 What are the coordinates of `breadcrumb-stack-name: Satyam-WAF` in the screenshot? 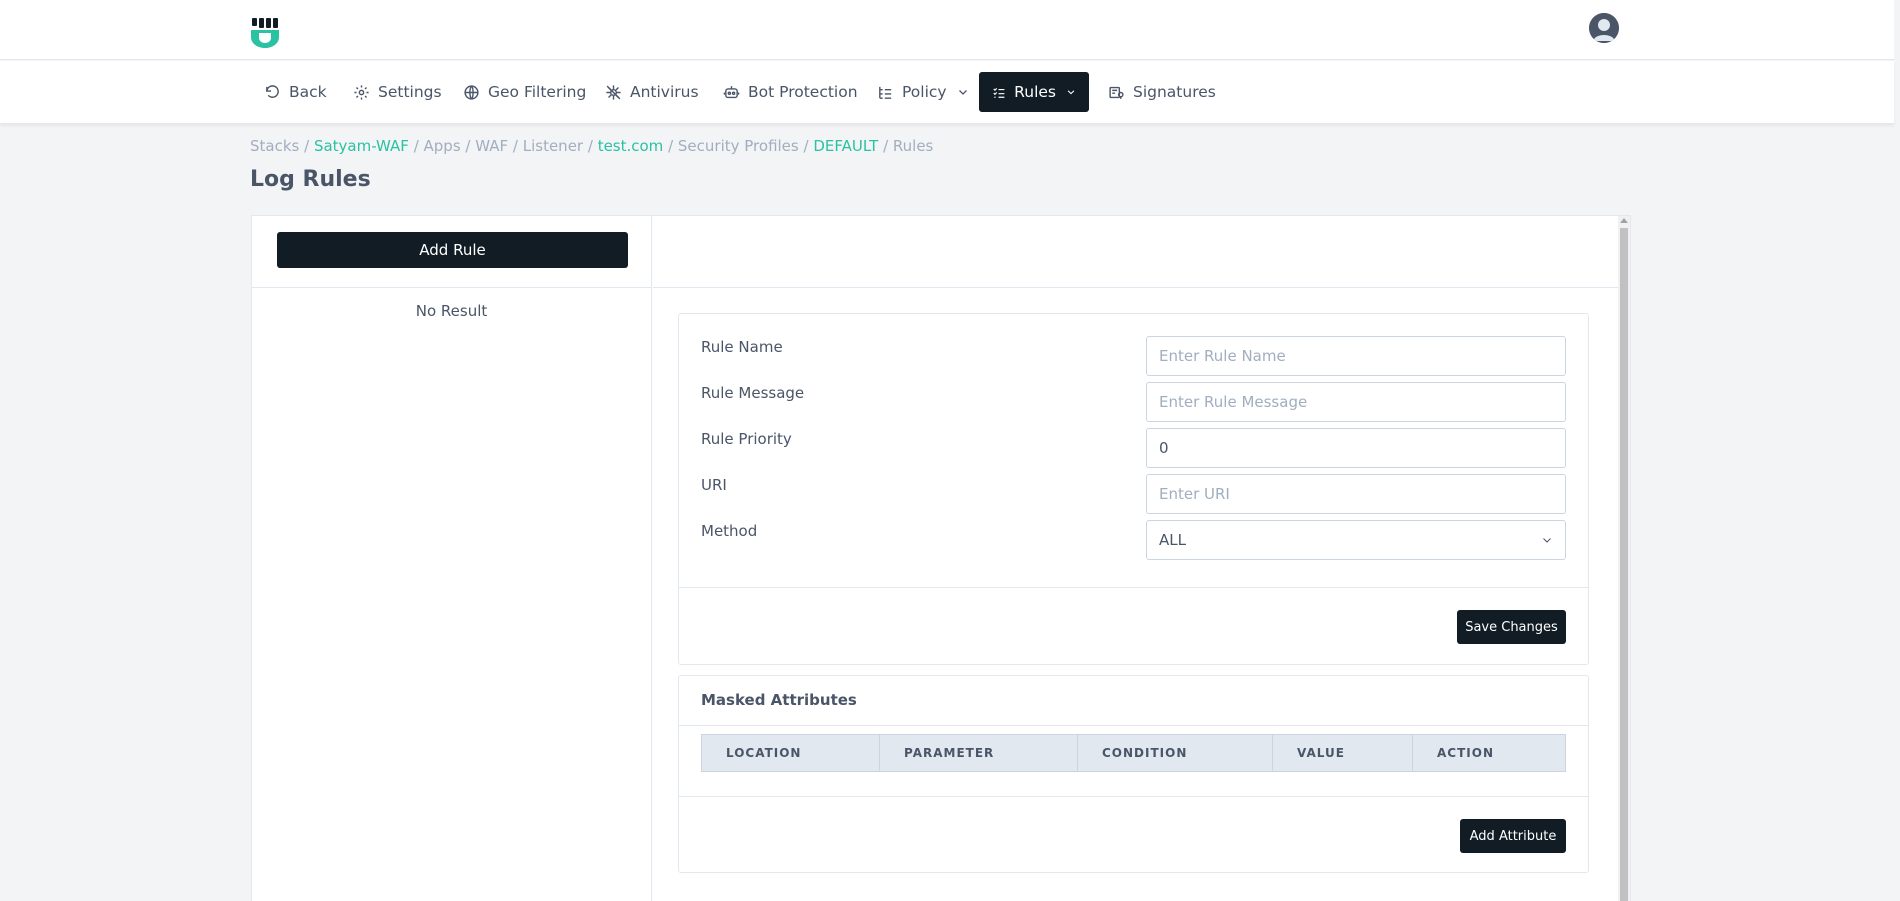 It's located at (361, 146).